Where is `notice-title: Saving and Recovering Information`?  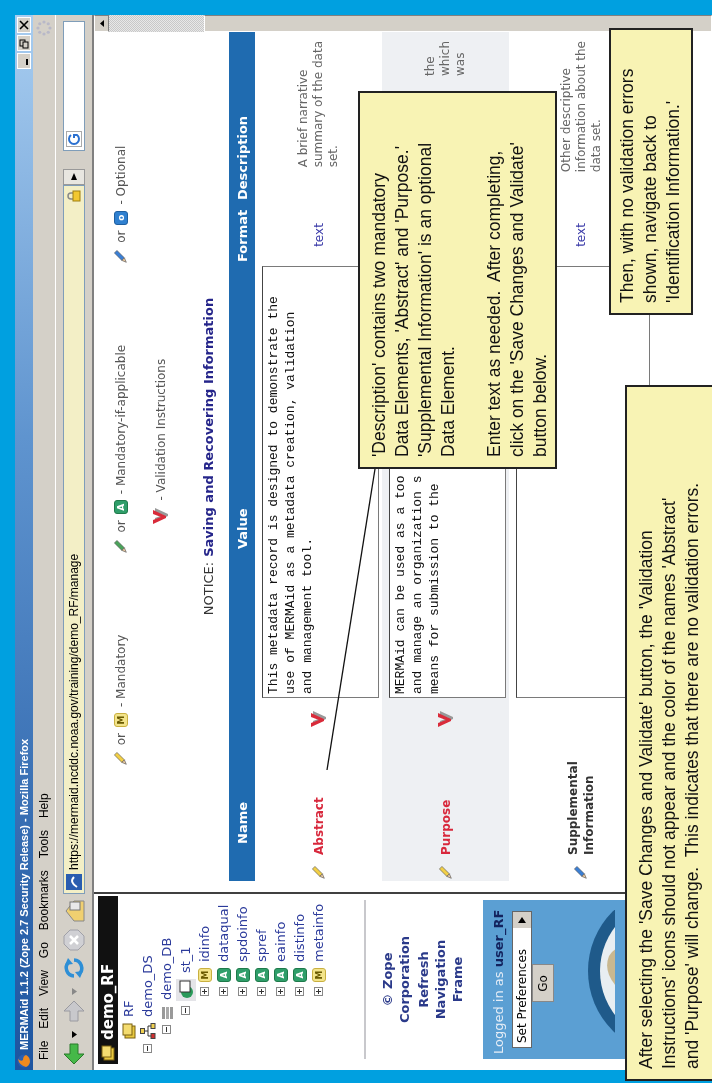
notice-title: Saving and Recovering Information is located at coordinates (208, 427).